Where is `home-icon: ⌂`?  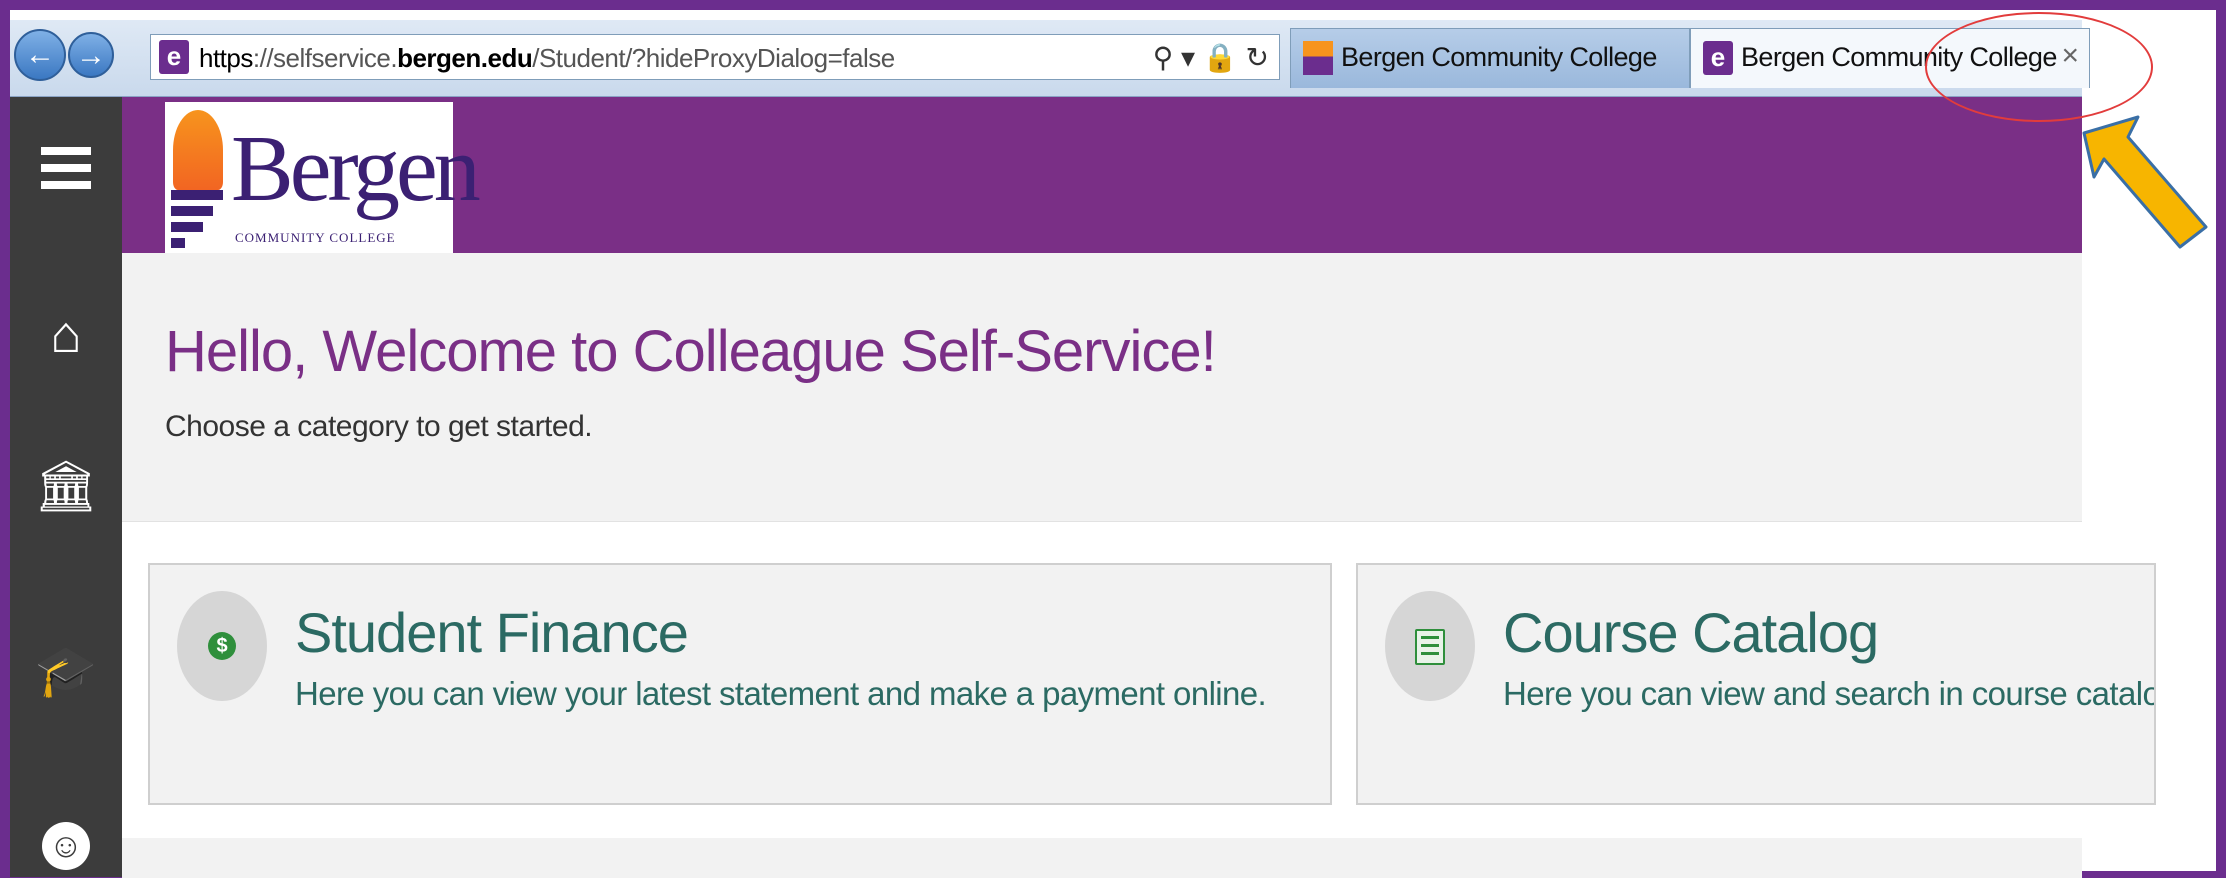 home-icon: ⌂ is located at coordinates (66, 335).